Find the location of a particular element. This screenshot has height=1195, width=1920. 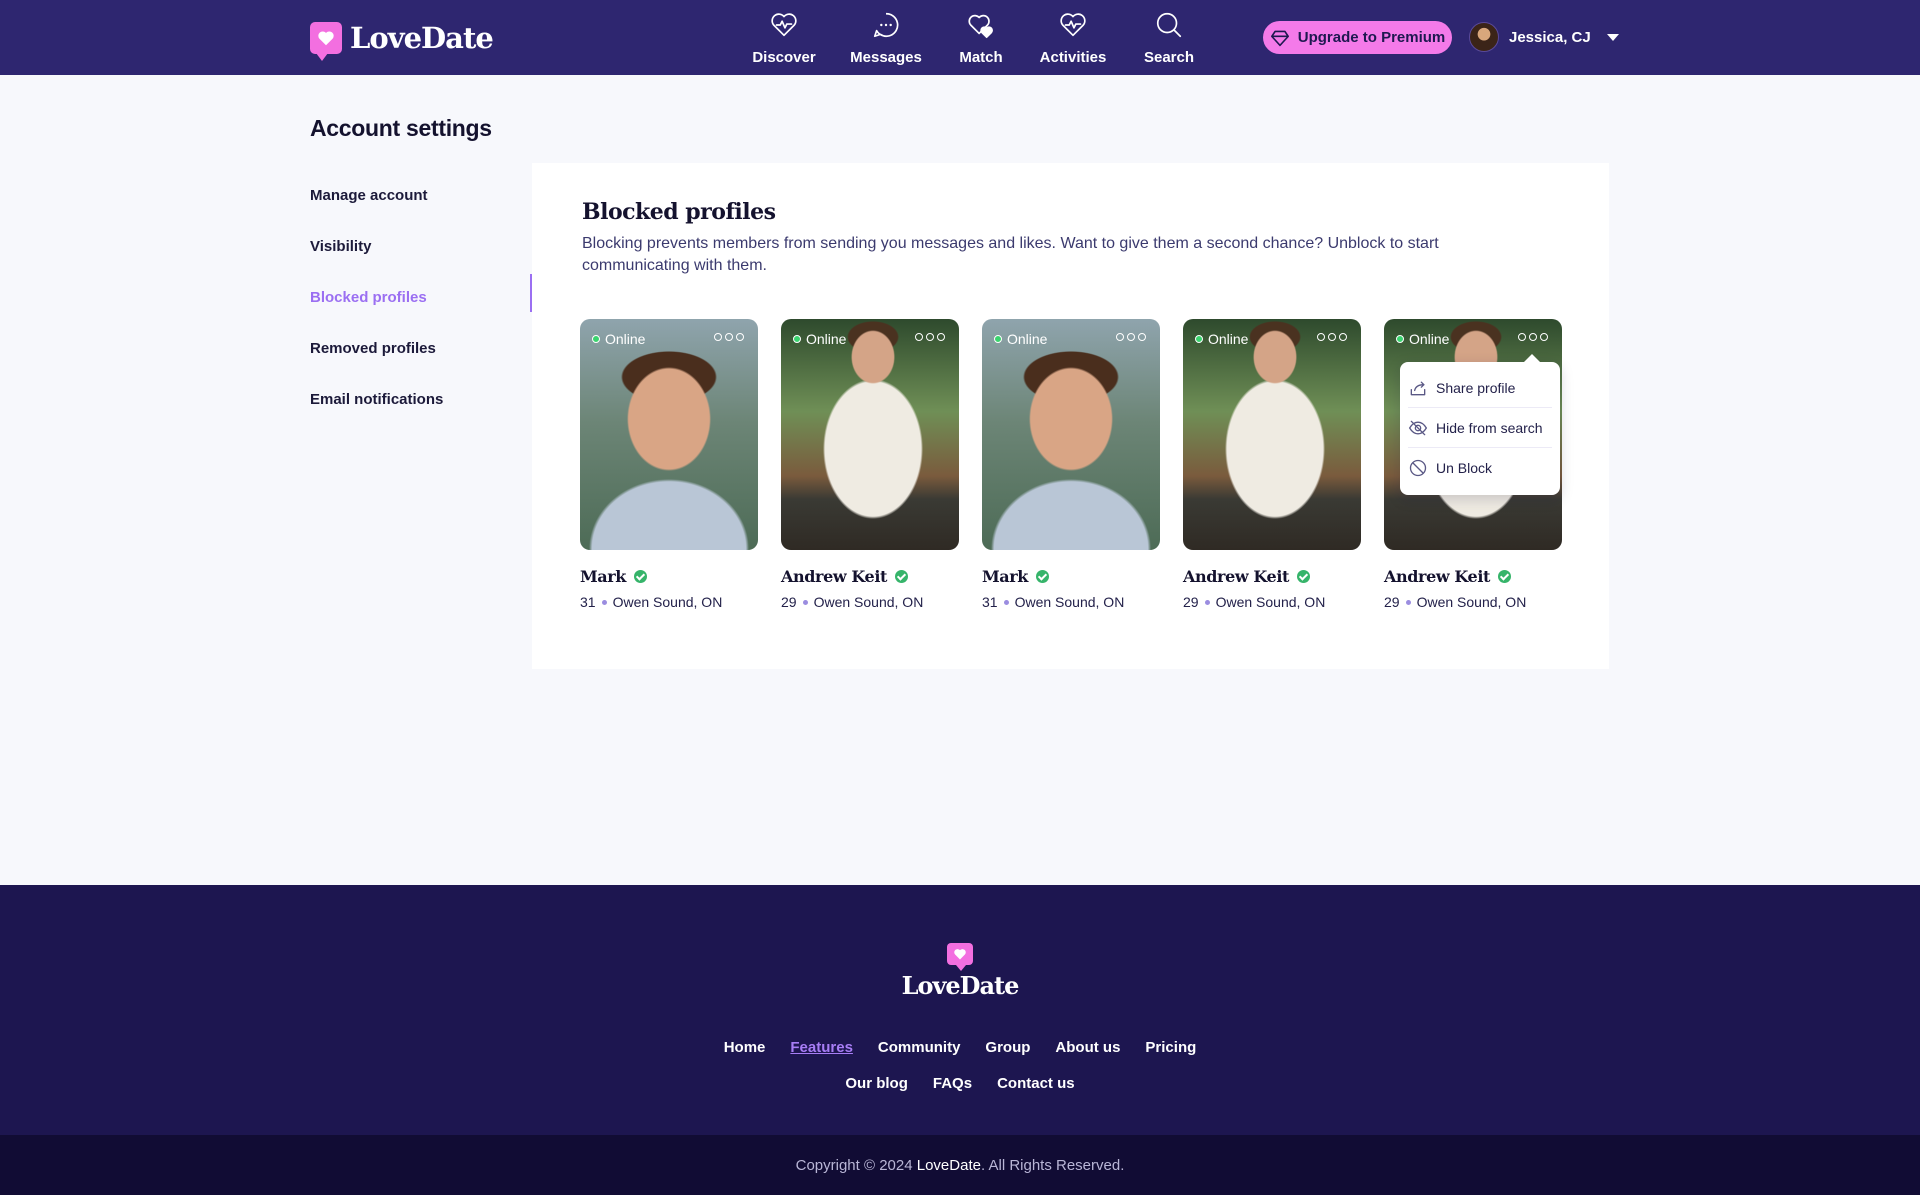

user-menu: Jessica, CJ is located at coordinates (1544, 37).